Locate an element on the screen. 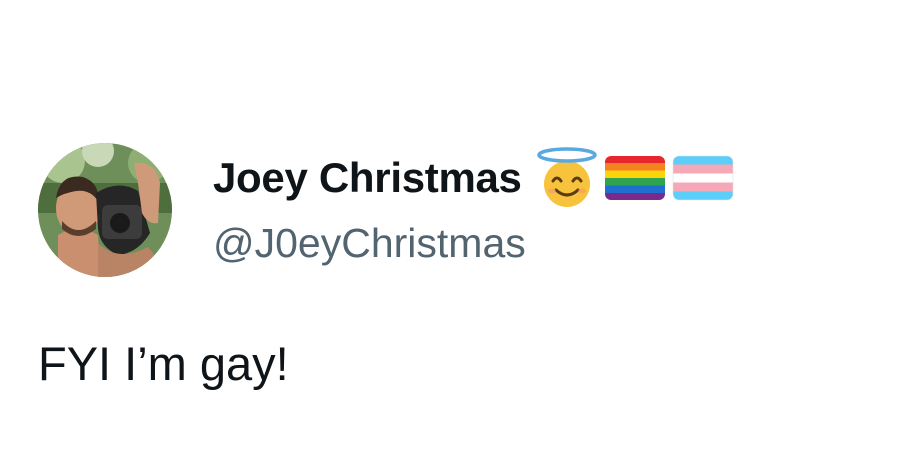 Image resolution: width=900 pixels, height=454 pixels. rainbow-flag-icon is located at coordinates (634, 178).